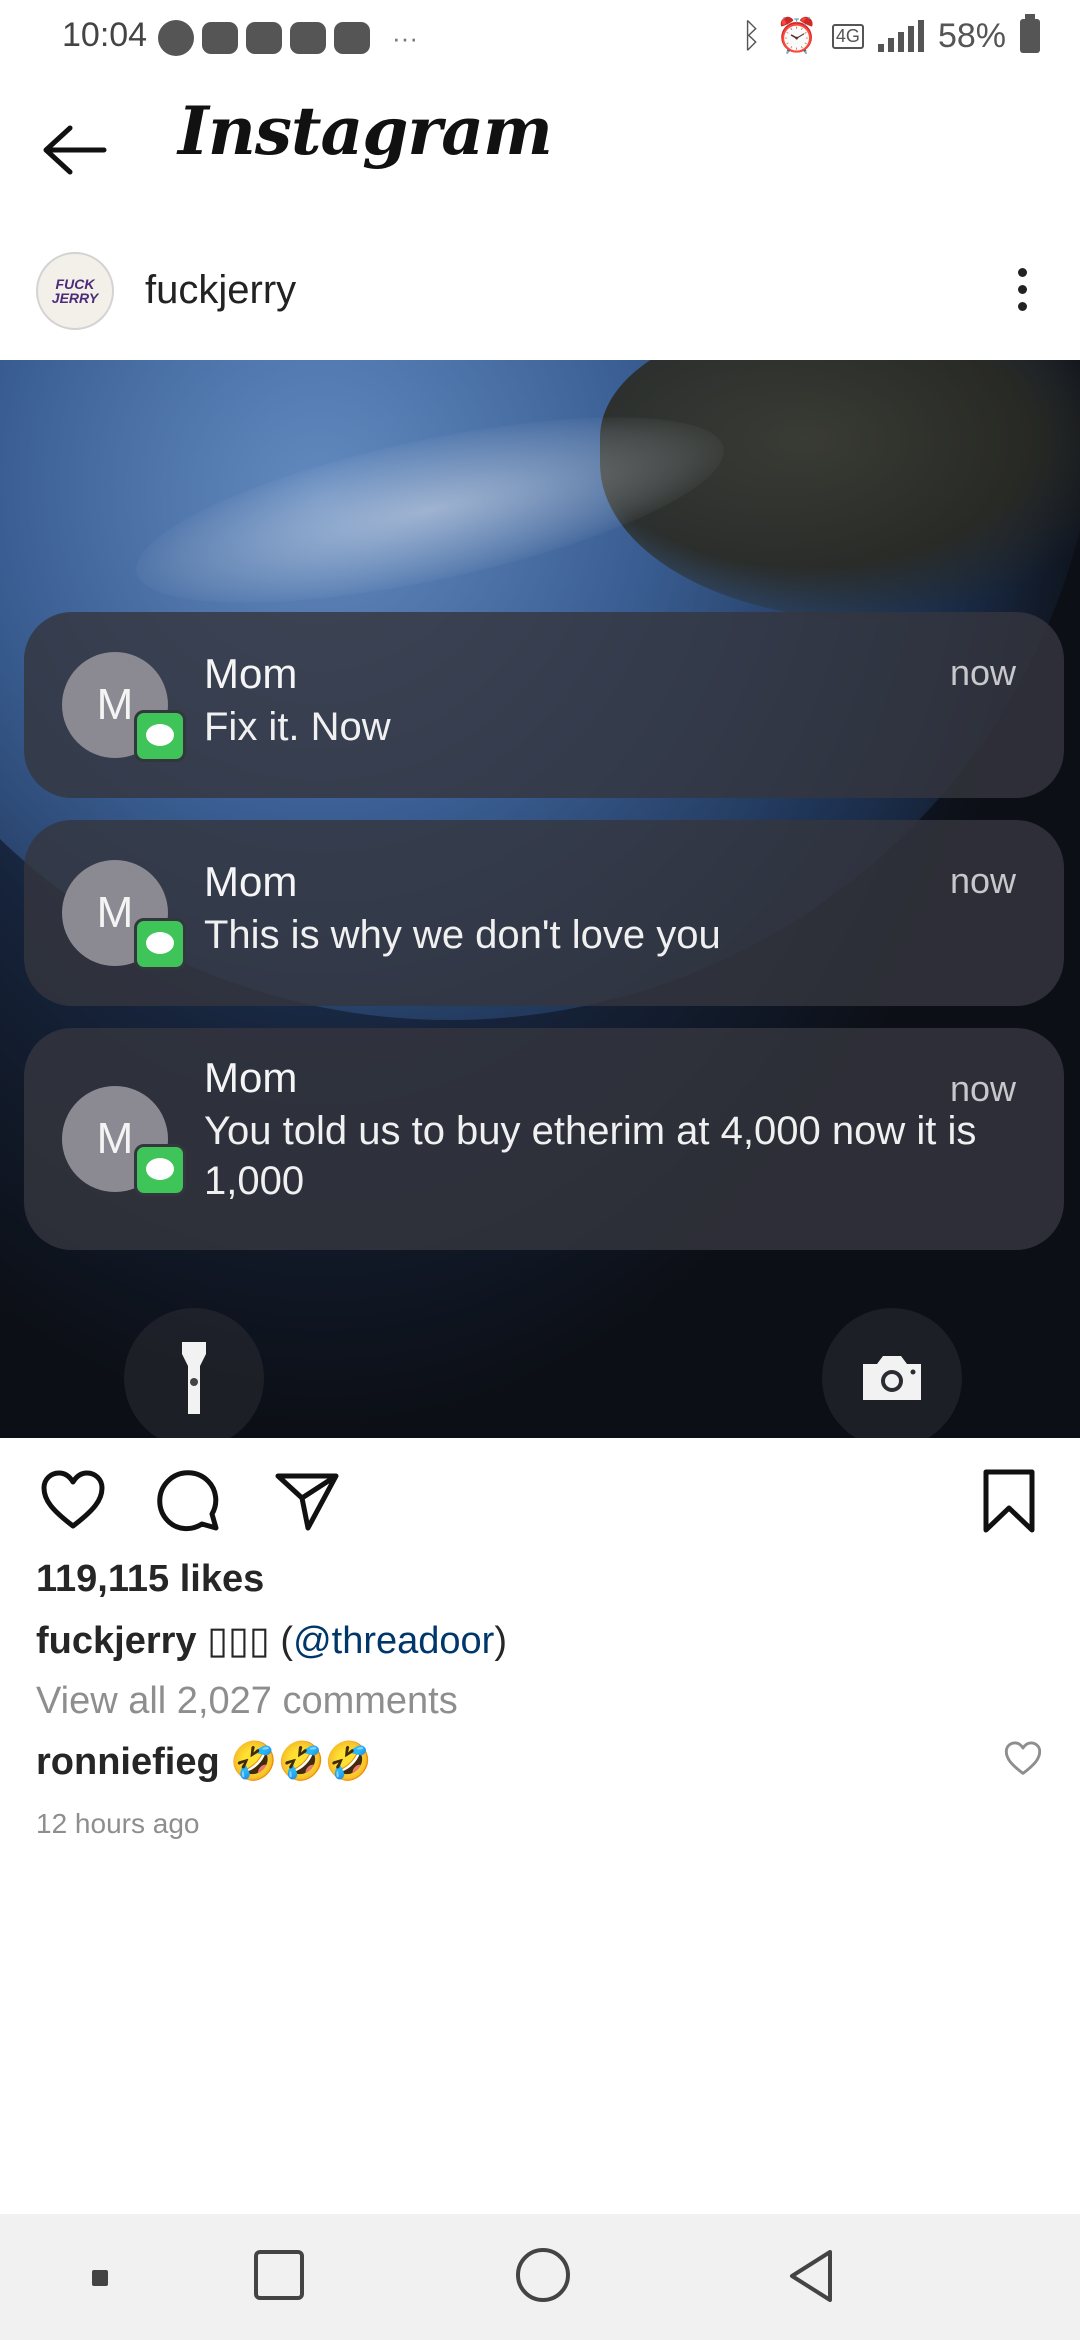 The width and height of the screenshot is (1080, 2340). I want to click on app-title: Instagram, so click(365, 131).